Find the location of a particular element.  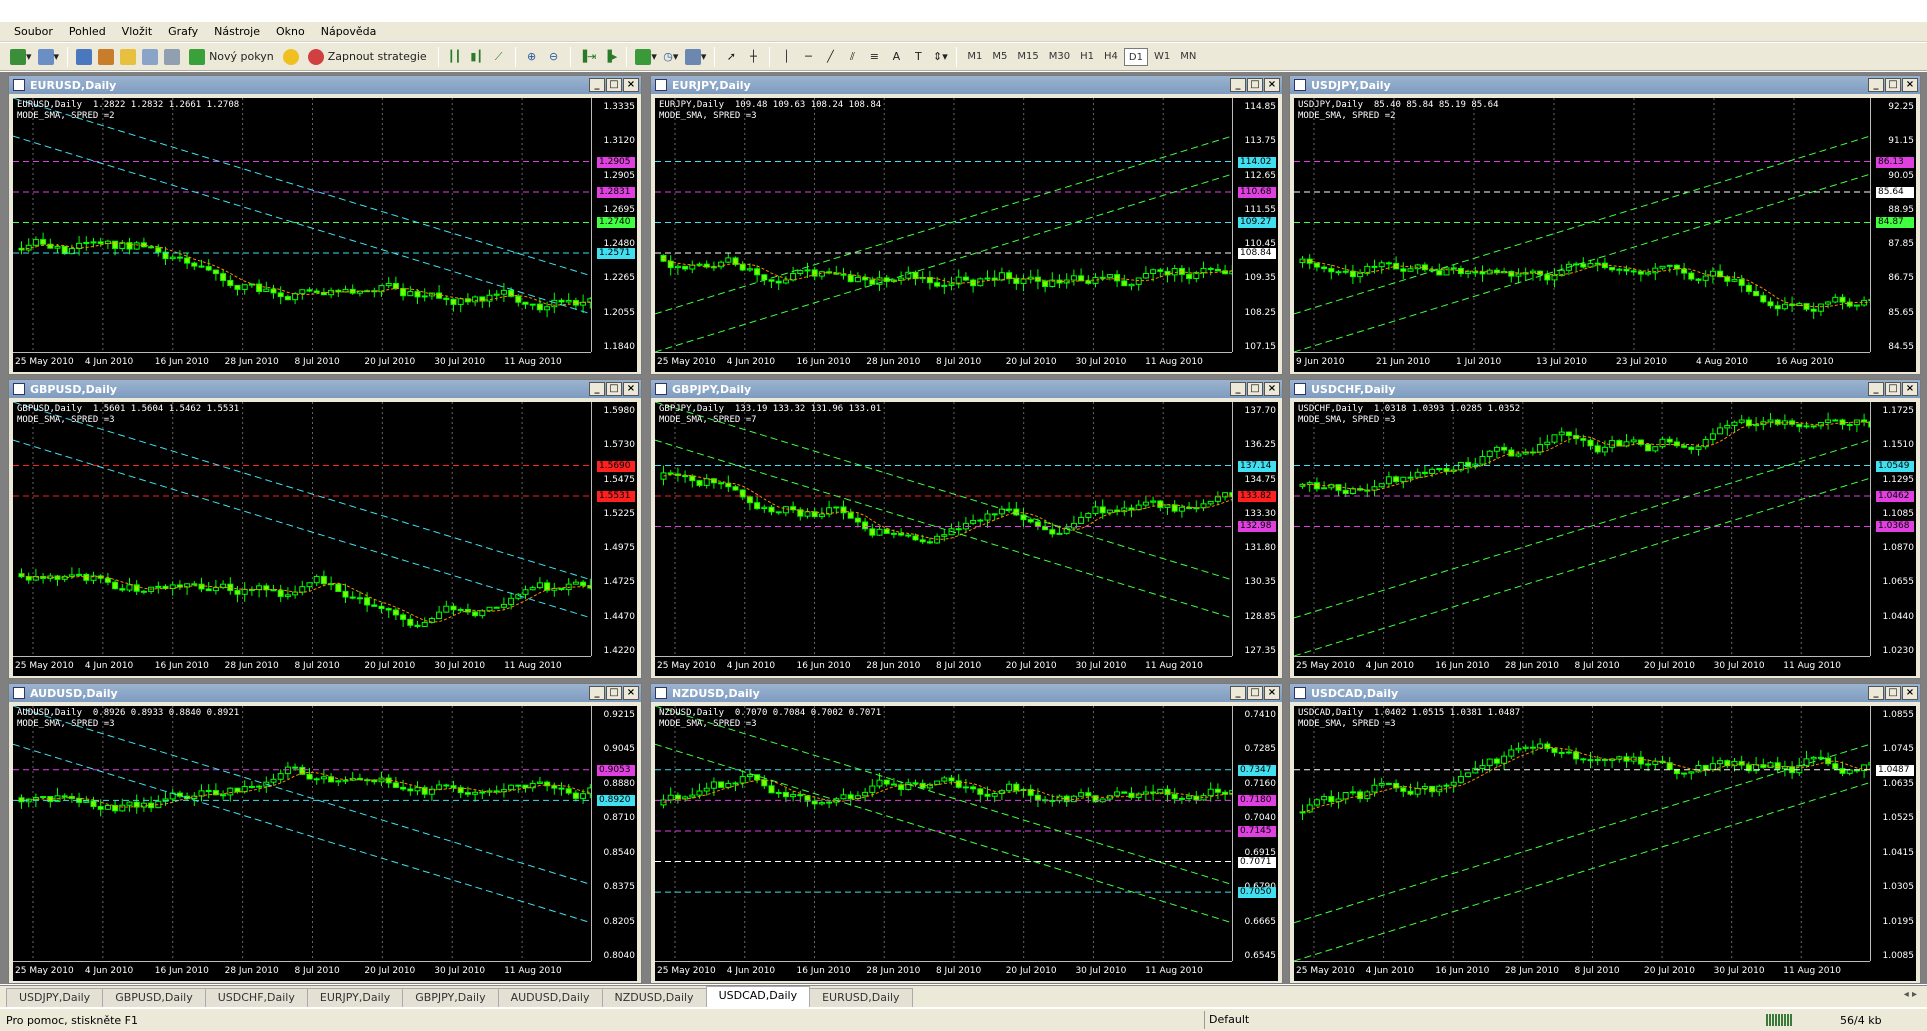

tester-button is located at coordinates (172, 57).